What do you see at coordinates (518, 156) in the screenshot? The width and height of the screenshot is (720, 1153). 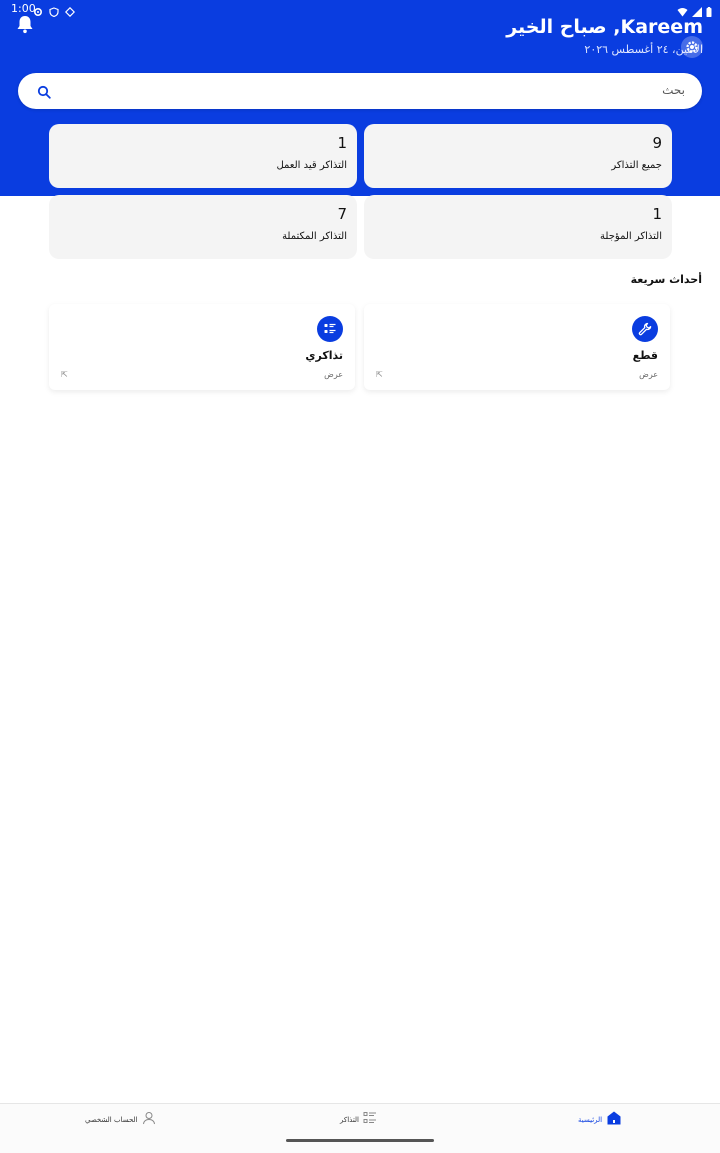 I see `stat-card-all-tickets: 9 جميع التذاكر` at bounding box center [518, 156].